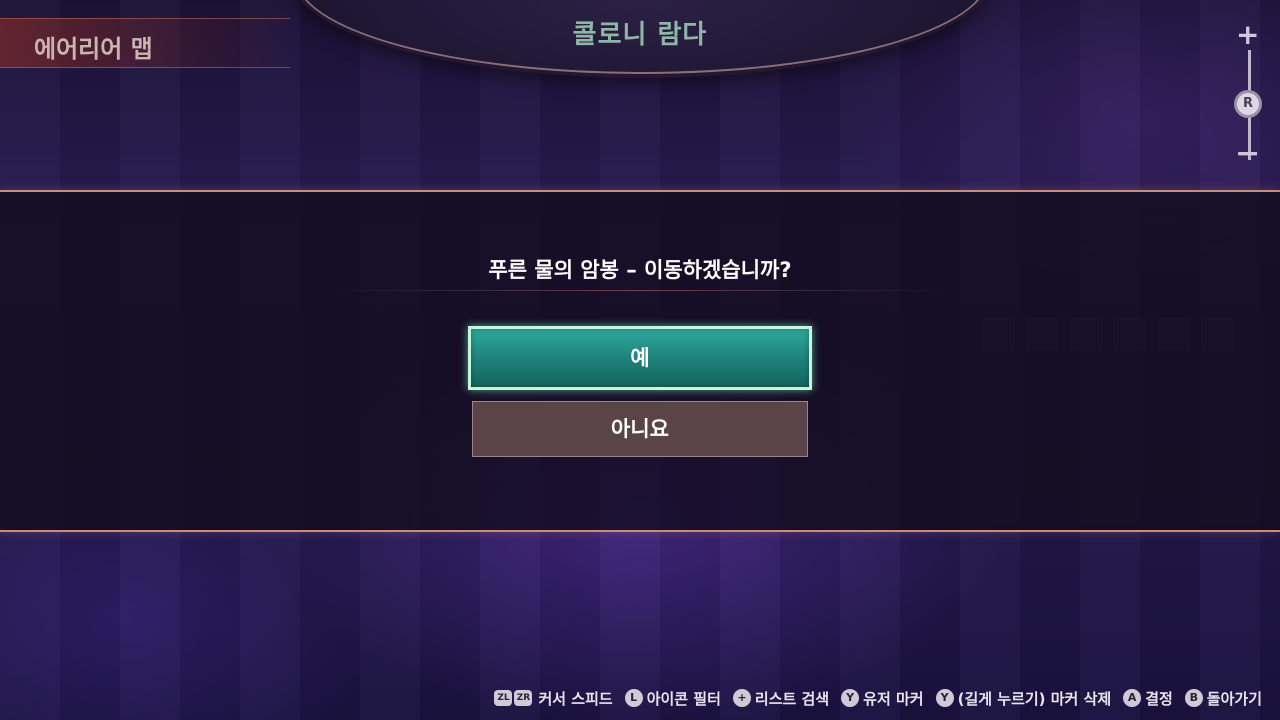 Image resolution: width=1280 pixels, height=720 pixels. What do you see at coordinates (1248, 104) in the screenshot?
I see `right-stick-icon: R` at bounding box center [1248, 104].